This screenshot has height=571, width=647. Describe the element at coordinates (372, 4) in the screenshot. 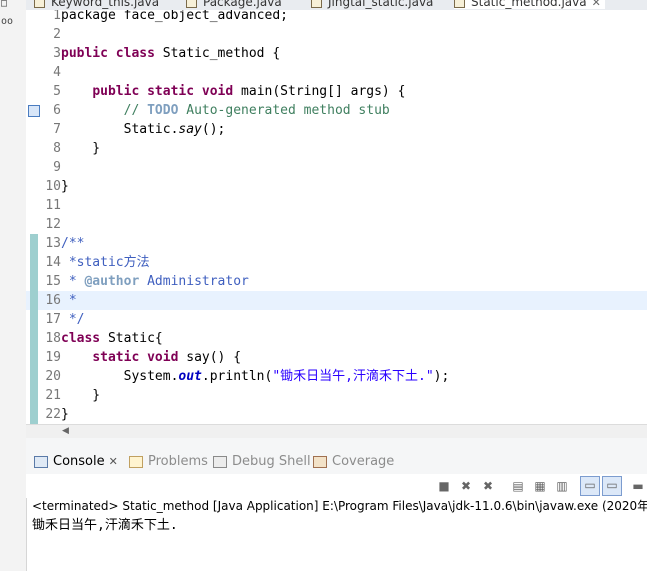

I see `tab-jingtai-static: Jingtai_static.java` at that location.